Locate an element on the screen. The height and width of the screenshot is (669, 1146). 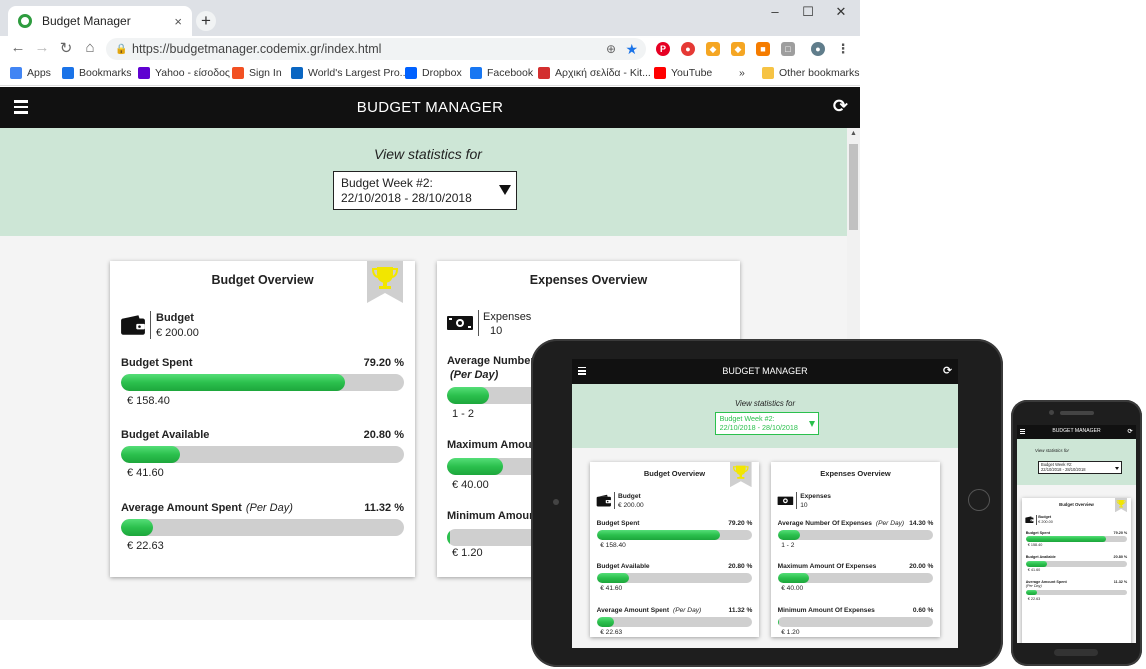
wallet-icon is located at coordinates (133, 325).